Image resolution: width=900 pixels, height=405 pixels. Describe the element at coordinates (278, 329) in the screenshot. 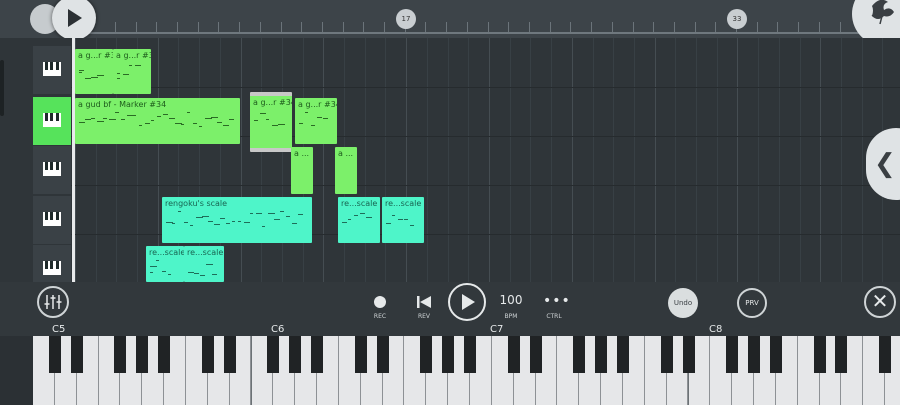

I see `octave-label-c6: C6` at that location.